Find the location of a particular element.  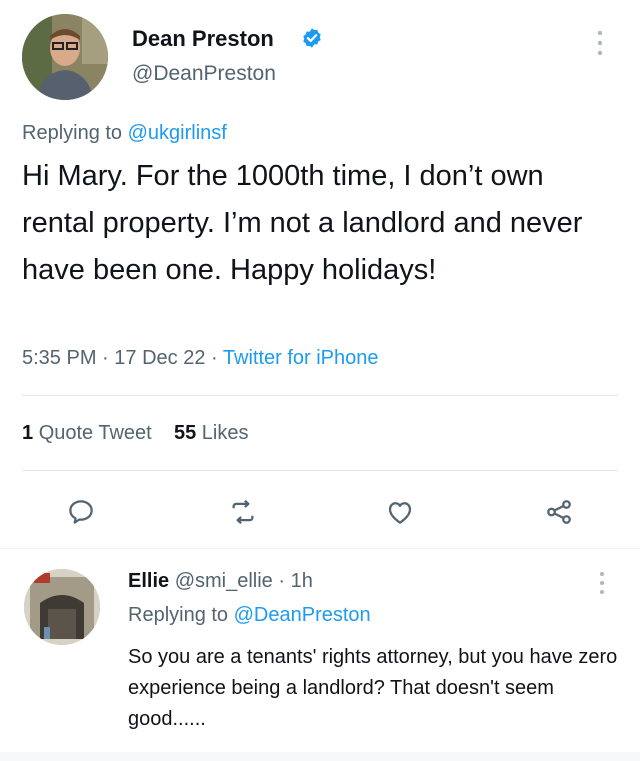

replying-to-link: @DeanPreston is located at coordinates (302, 615).